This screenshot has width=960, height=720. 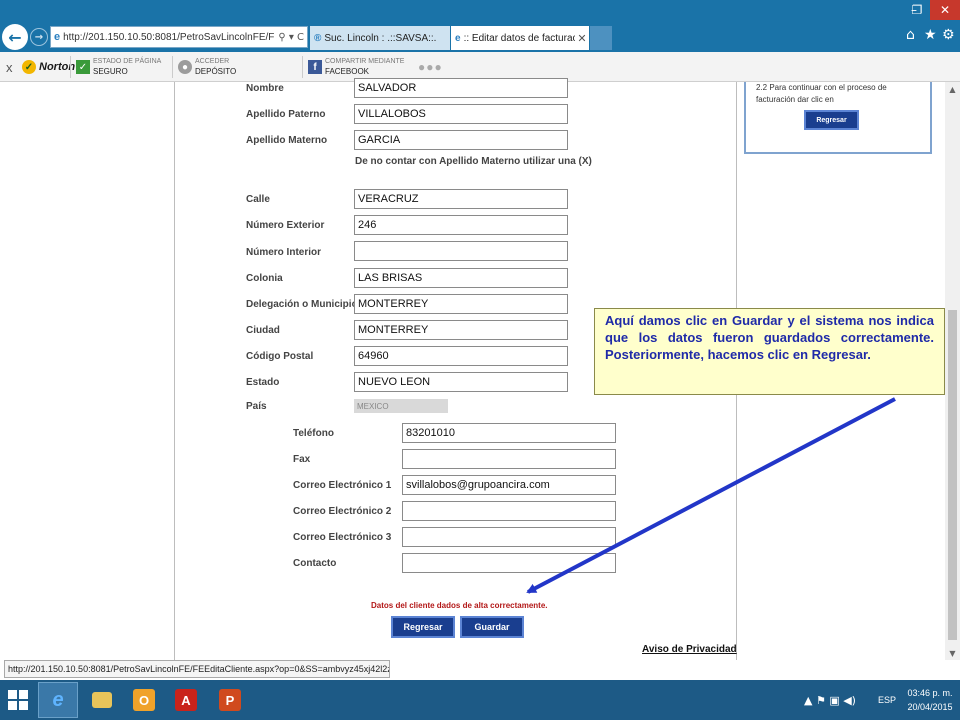 I want to click on page-scrollbar: ▲ ▼, so click(x=952, y=371).